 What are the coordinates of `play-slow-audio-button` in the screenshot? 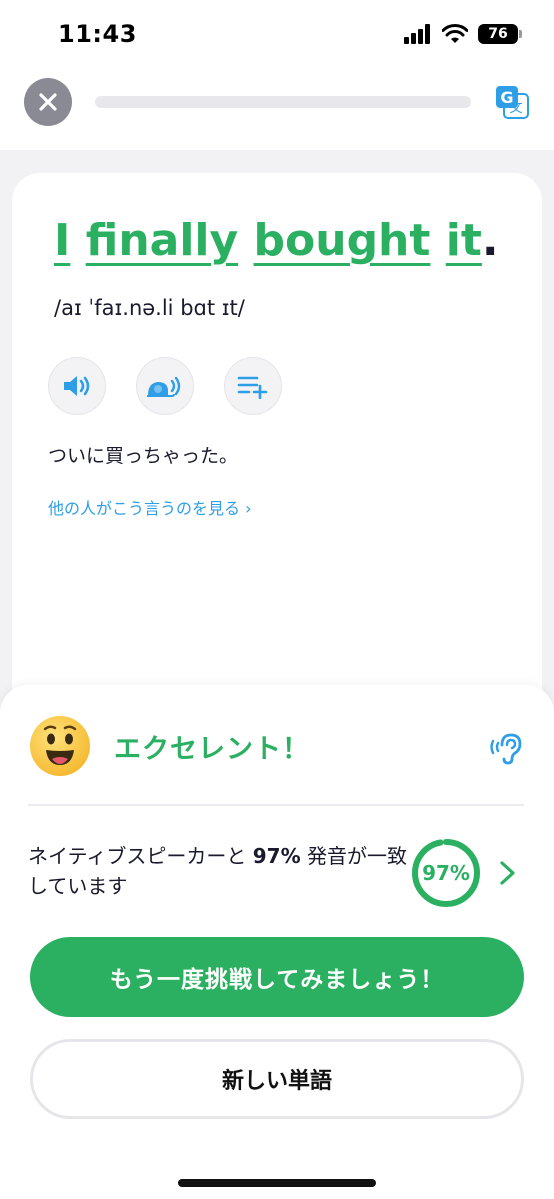 It's located at (165, 386).